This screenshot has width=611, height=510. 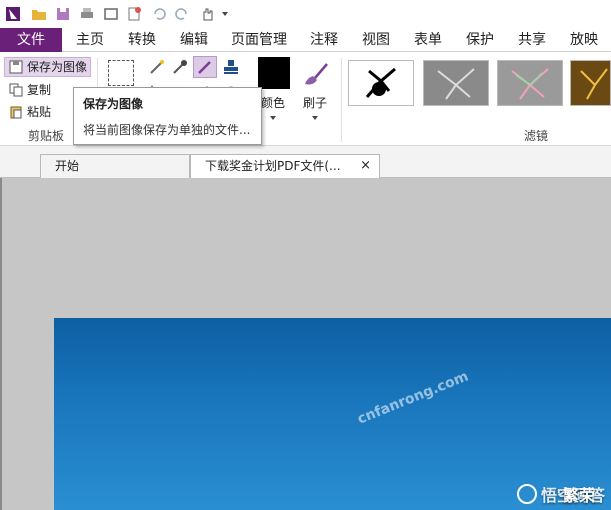 What do you see at coordinates (16, 112) in the screenshot?
I see `paste-icon` at bounding box center [16, 112].